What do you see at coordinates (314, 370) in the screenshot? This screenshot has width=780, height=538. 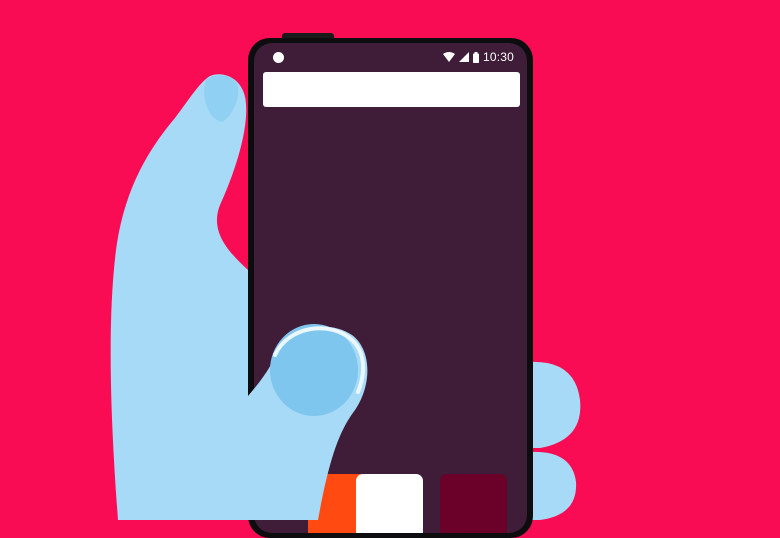 I see `thumbnail` at bounding box center [314, 370].